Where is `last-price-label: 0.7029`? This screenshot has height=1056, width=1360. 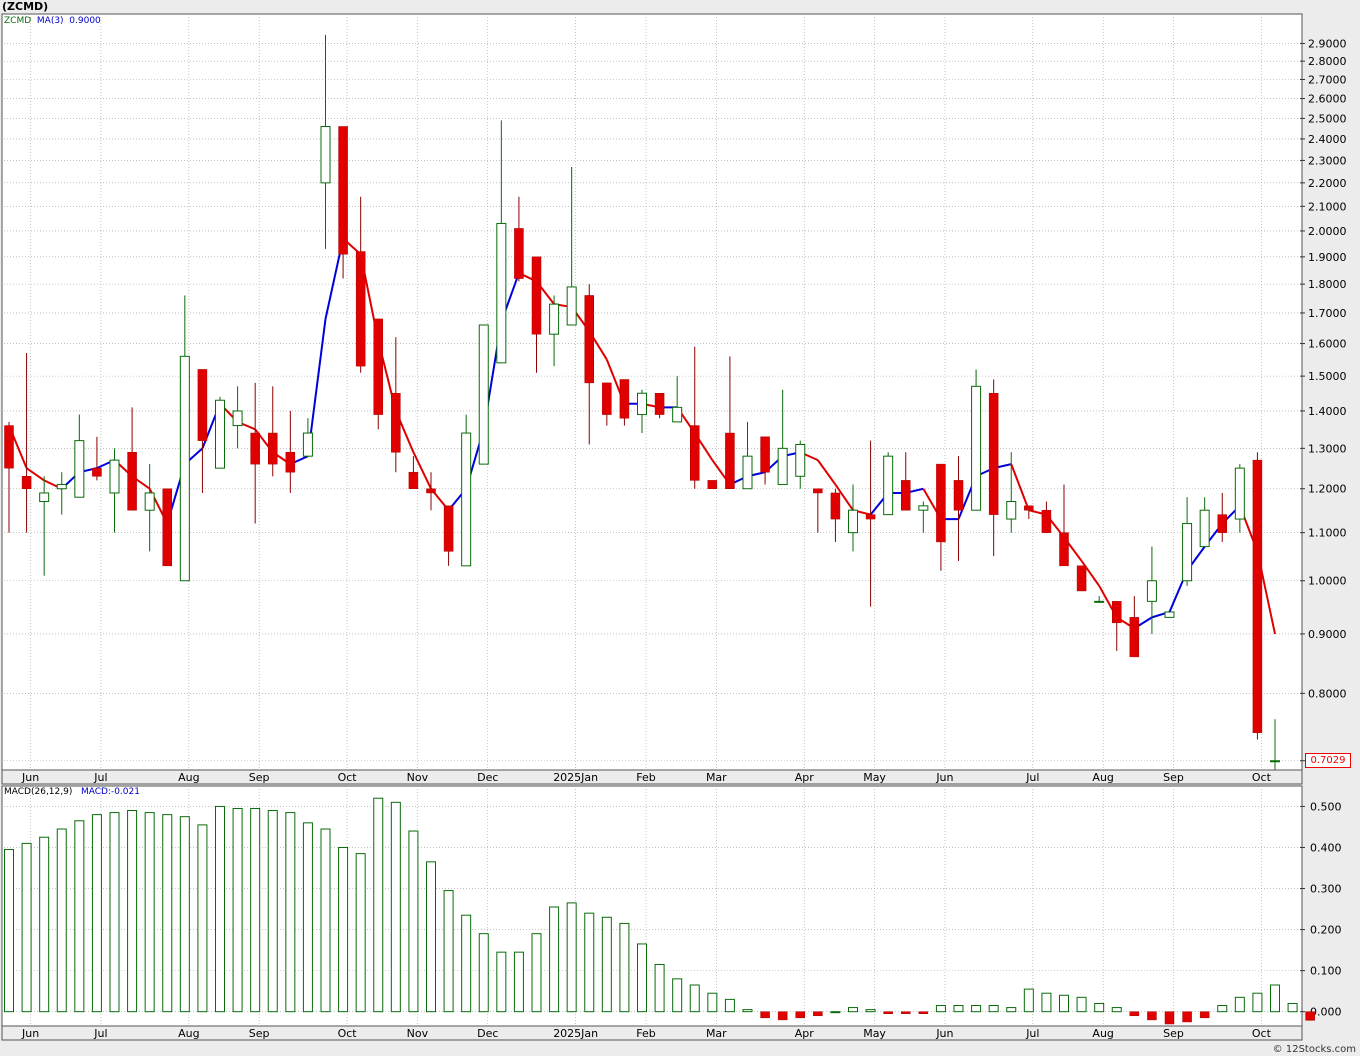 last-price-label: 0.7029 is located at coordinates (1328, 760).